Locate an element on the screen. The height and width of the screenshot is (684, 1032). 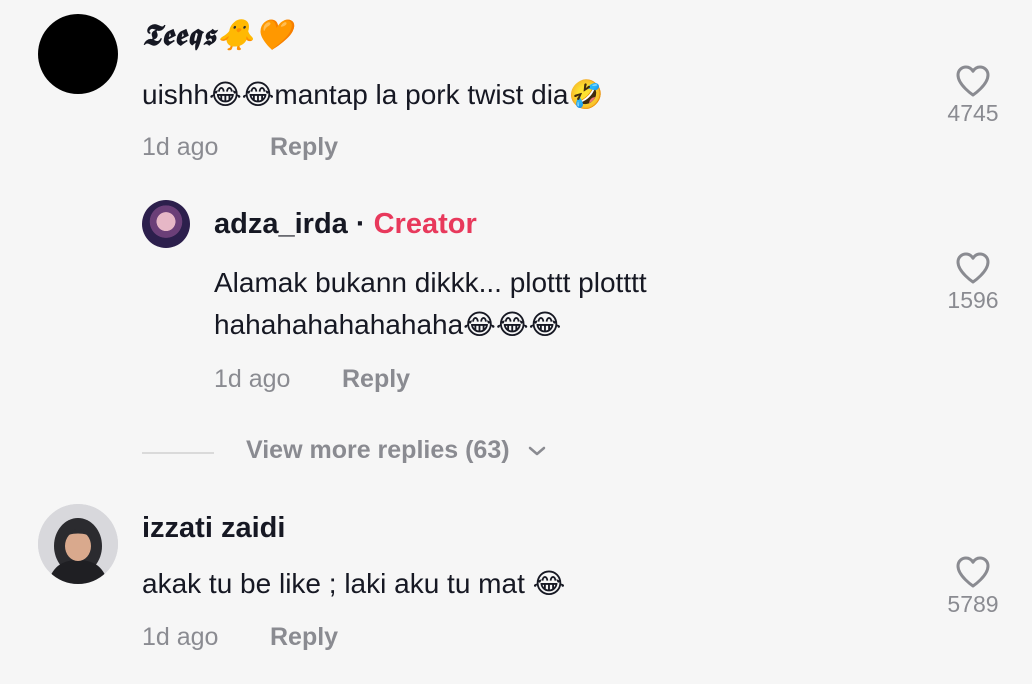
like-button: 5789 is located at coordinates (973, 586).